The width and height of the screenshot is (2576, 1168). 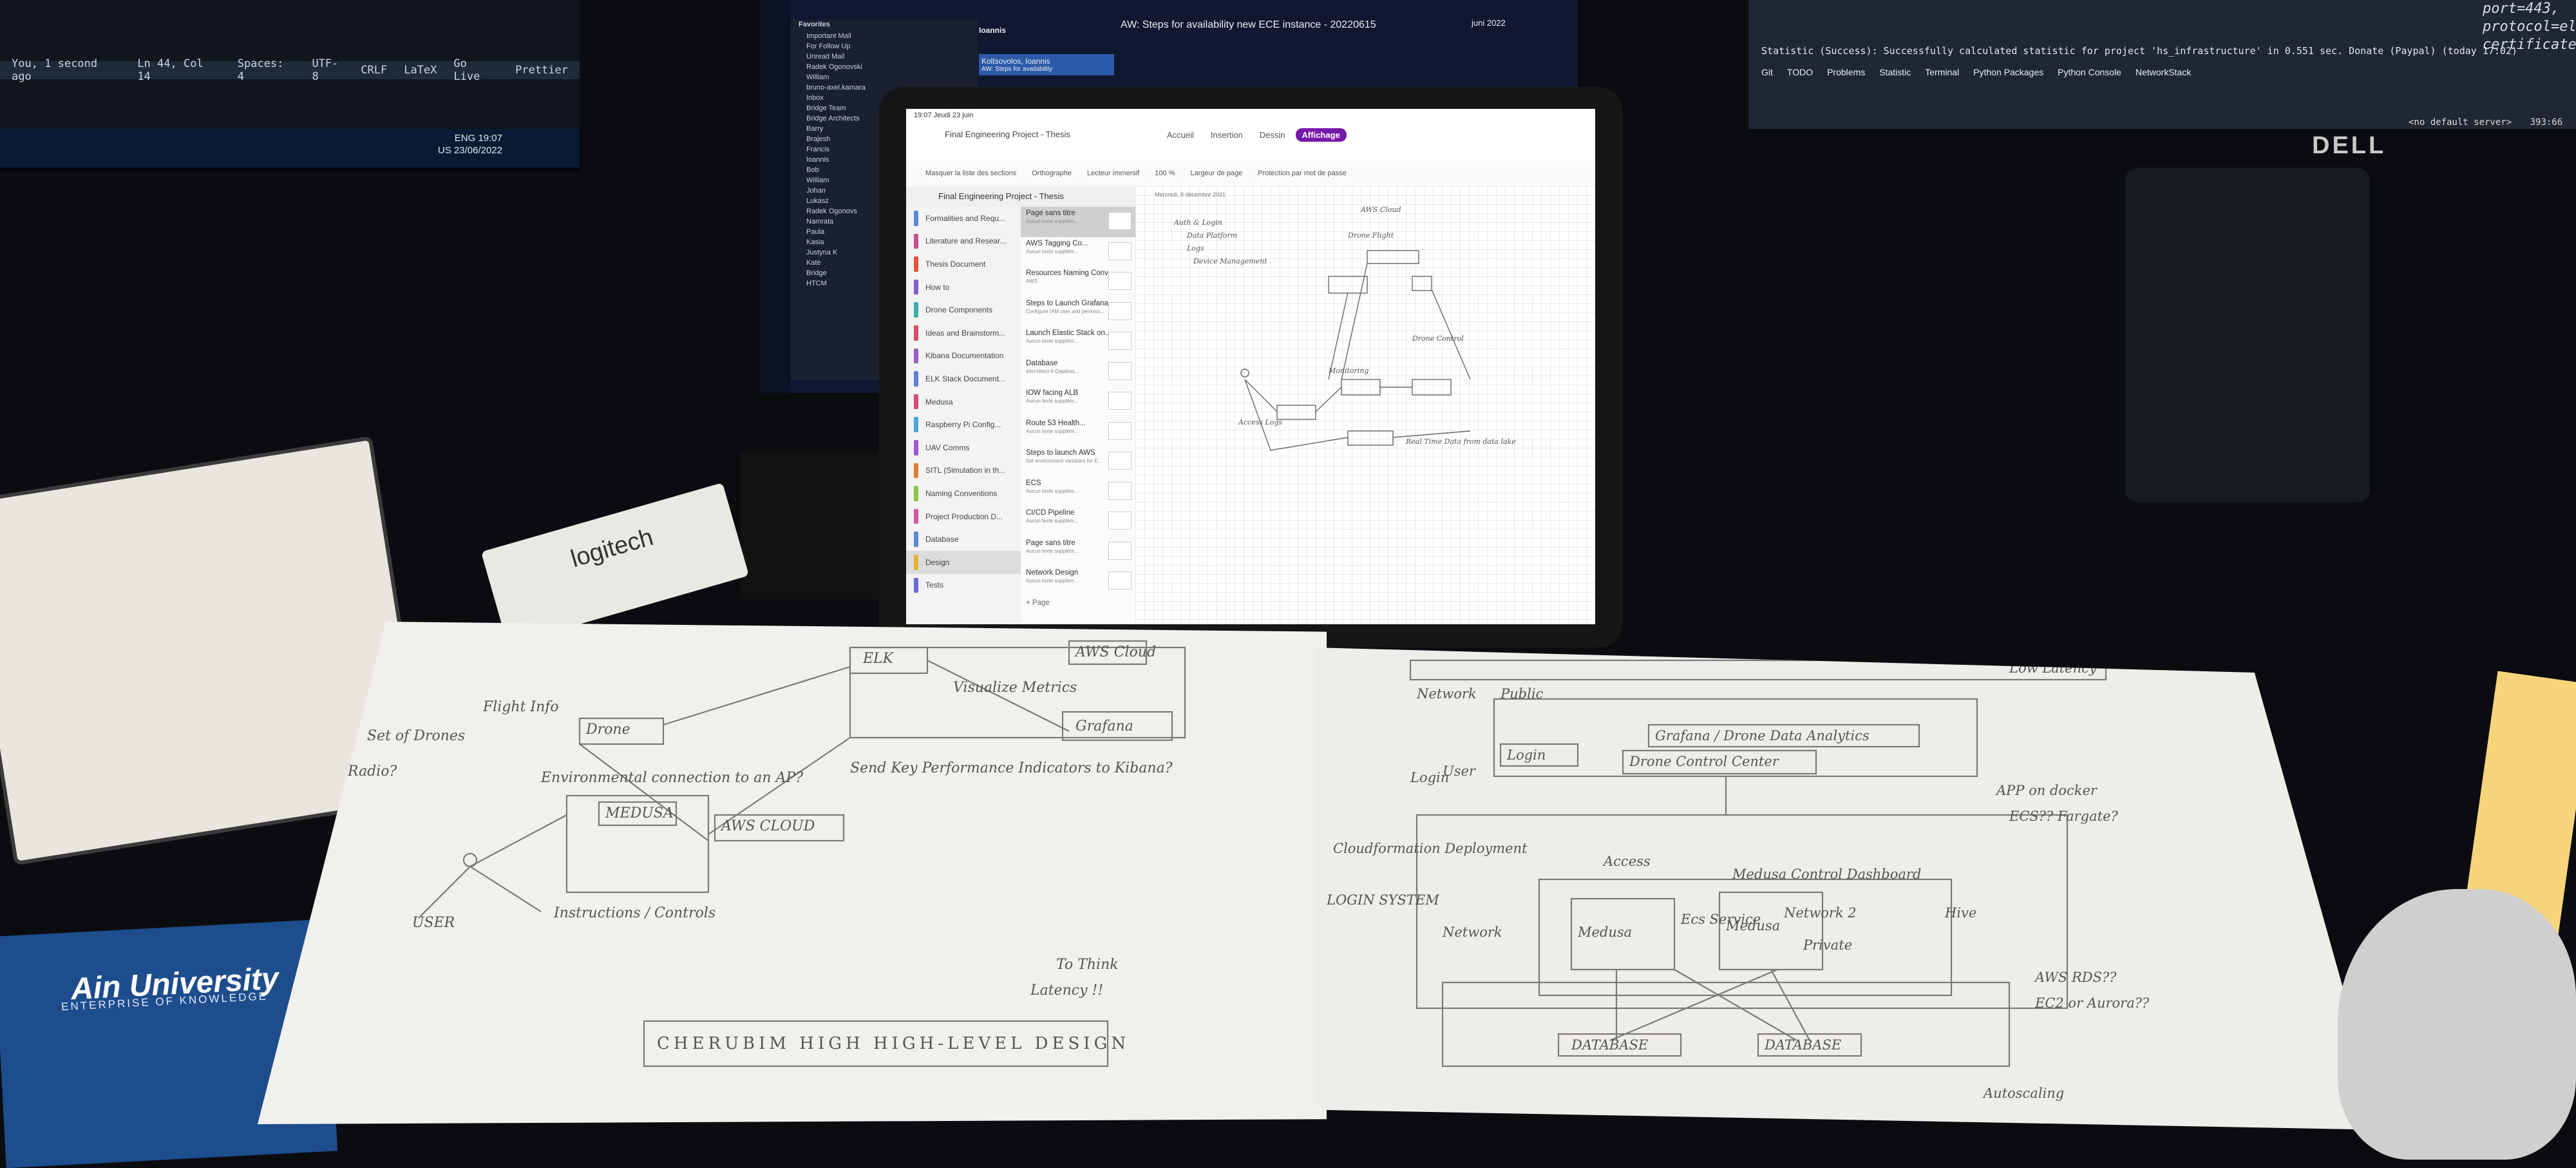 I want to click on section-item: Tests, so click(x=964, y=585).